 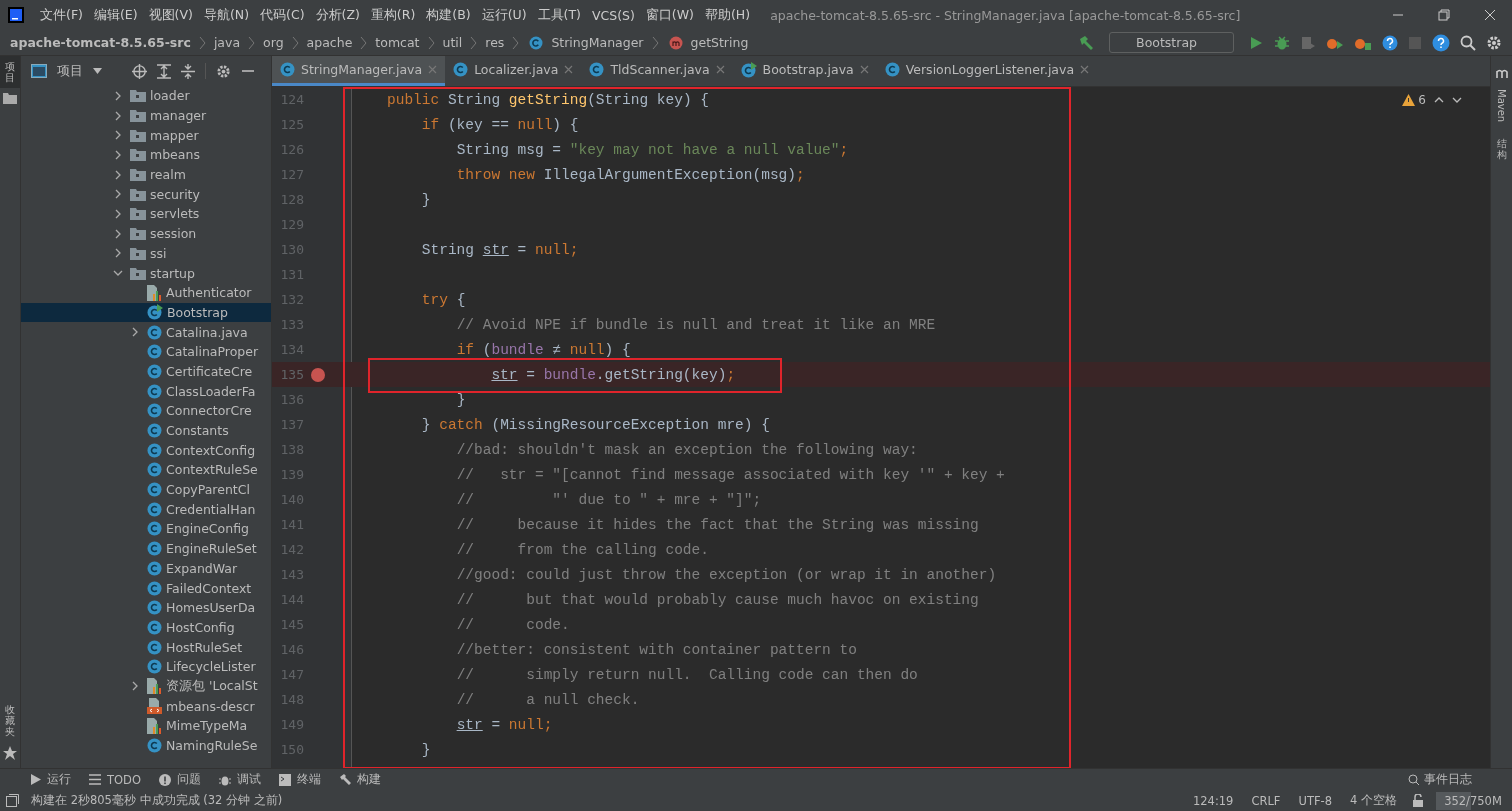 I want to click on tree-item: 资源包 'LocalSt, so click(x=212, y=686).